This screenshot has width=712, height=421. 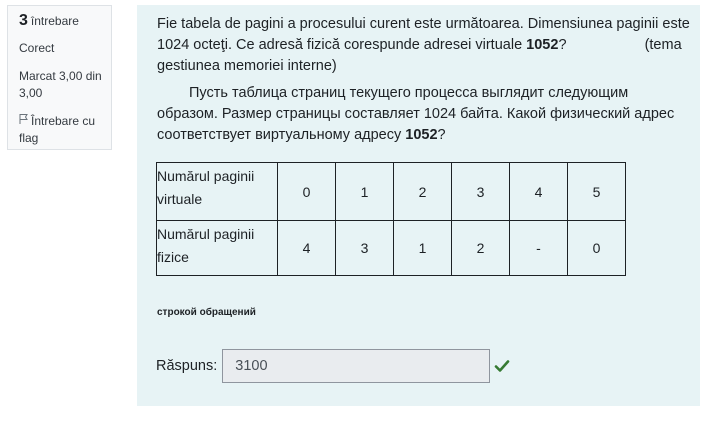 What do you see at coordinates (217, 191) in the screenshot?
I see `row-header-virtual: Numărul paginii virtuale` at bounding box center [217, 191].